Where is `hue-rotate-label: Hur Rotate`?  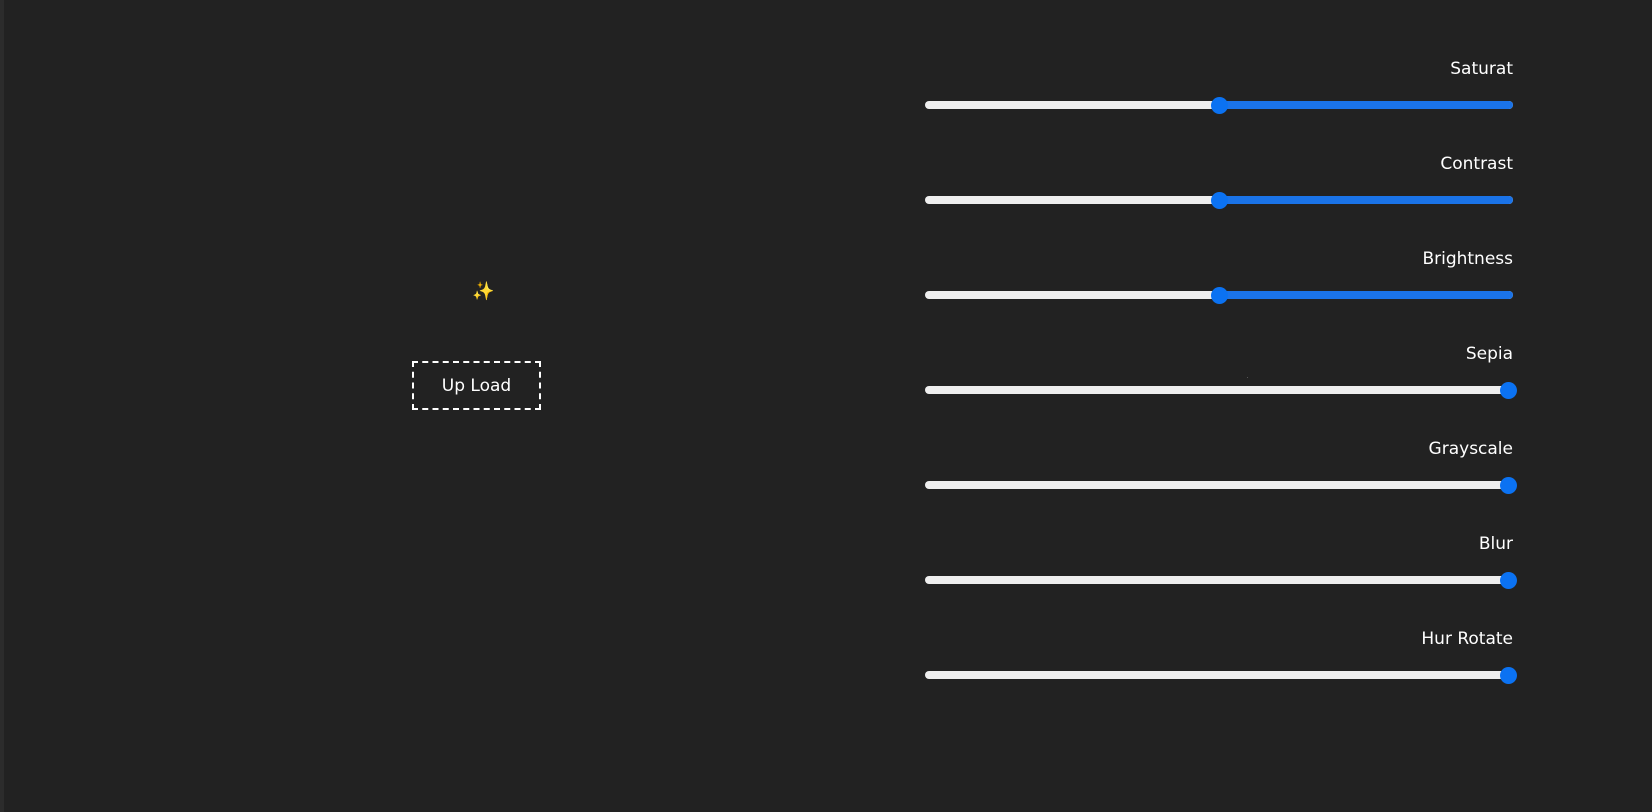 hue-rotate-label: Hur Rotate is located at coordinates (1467, 639).